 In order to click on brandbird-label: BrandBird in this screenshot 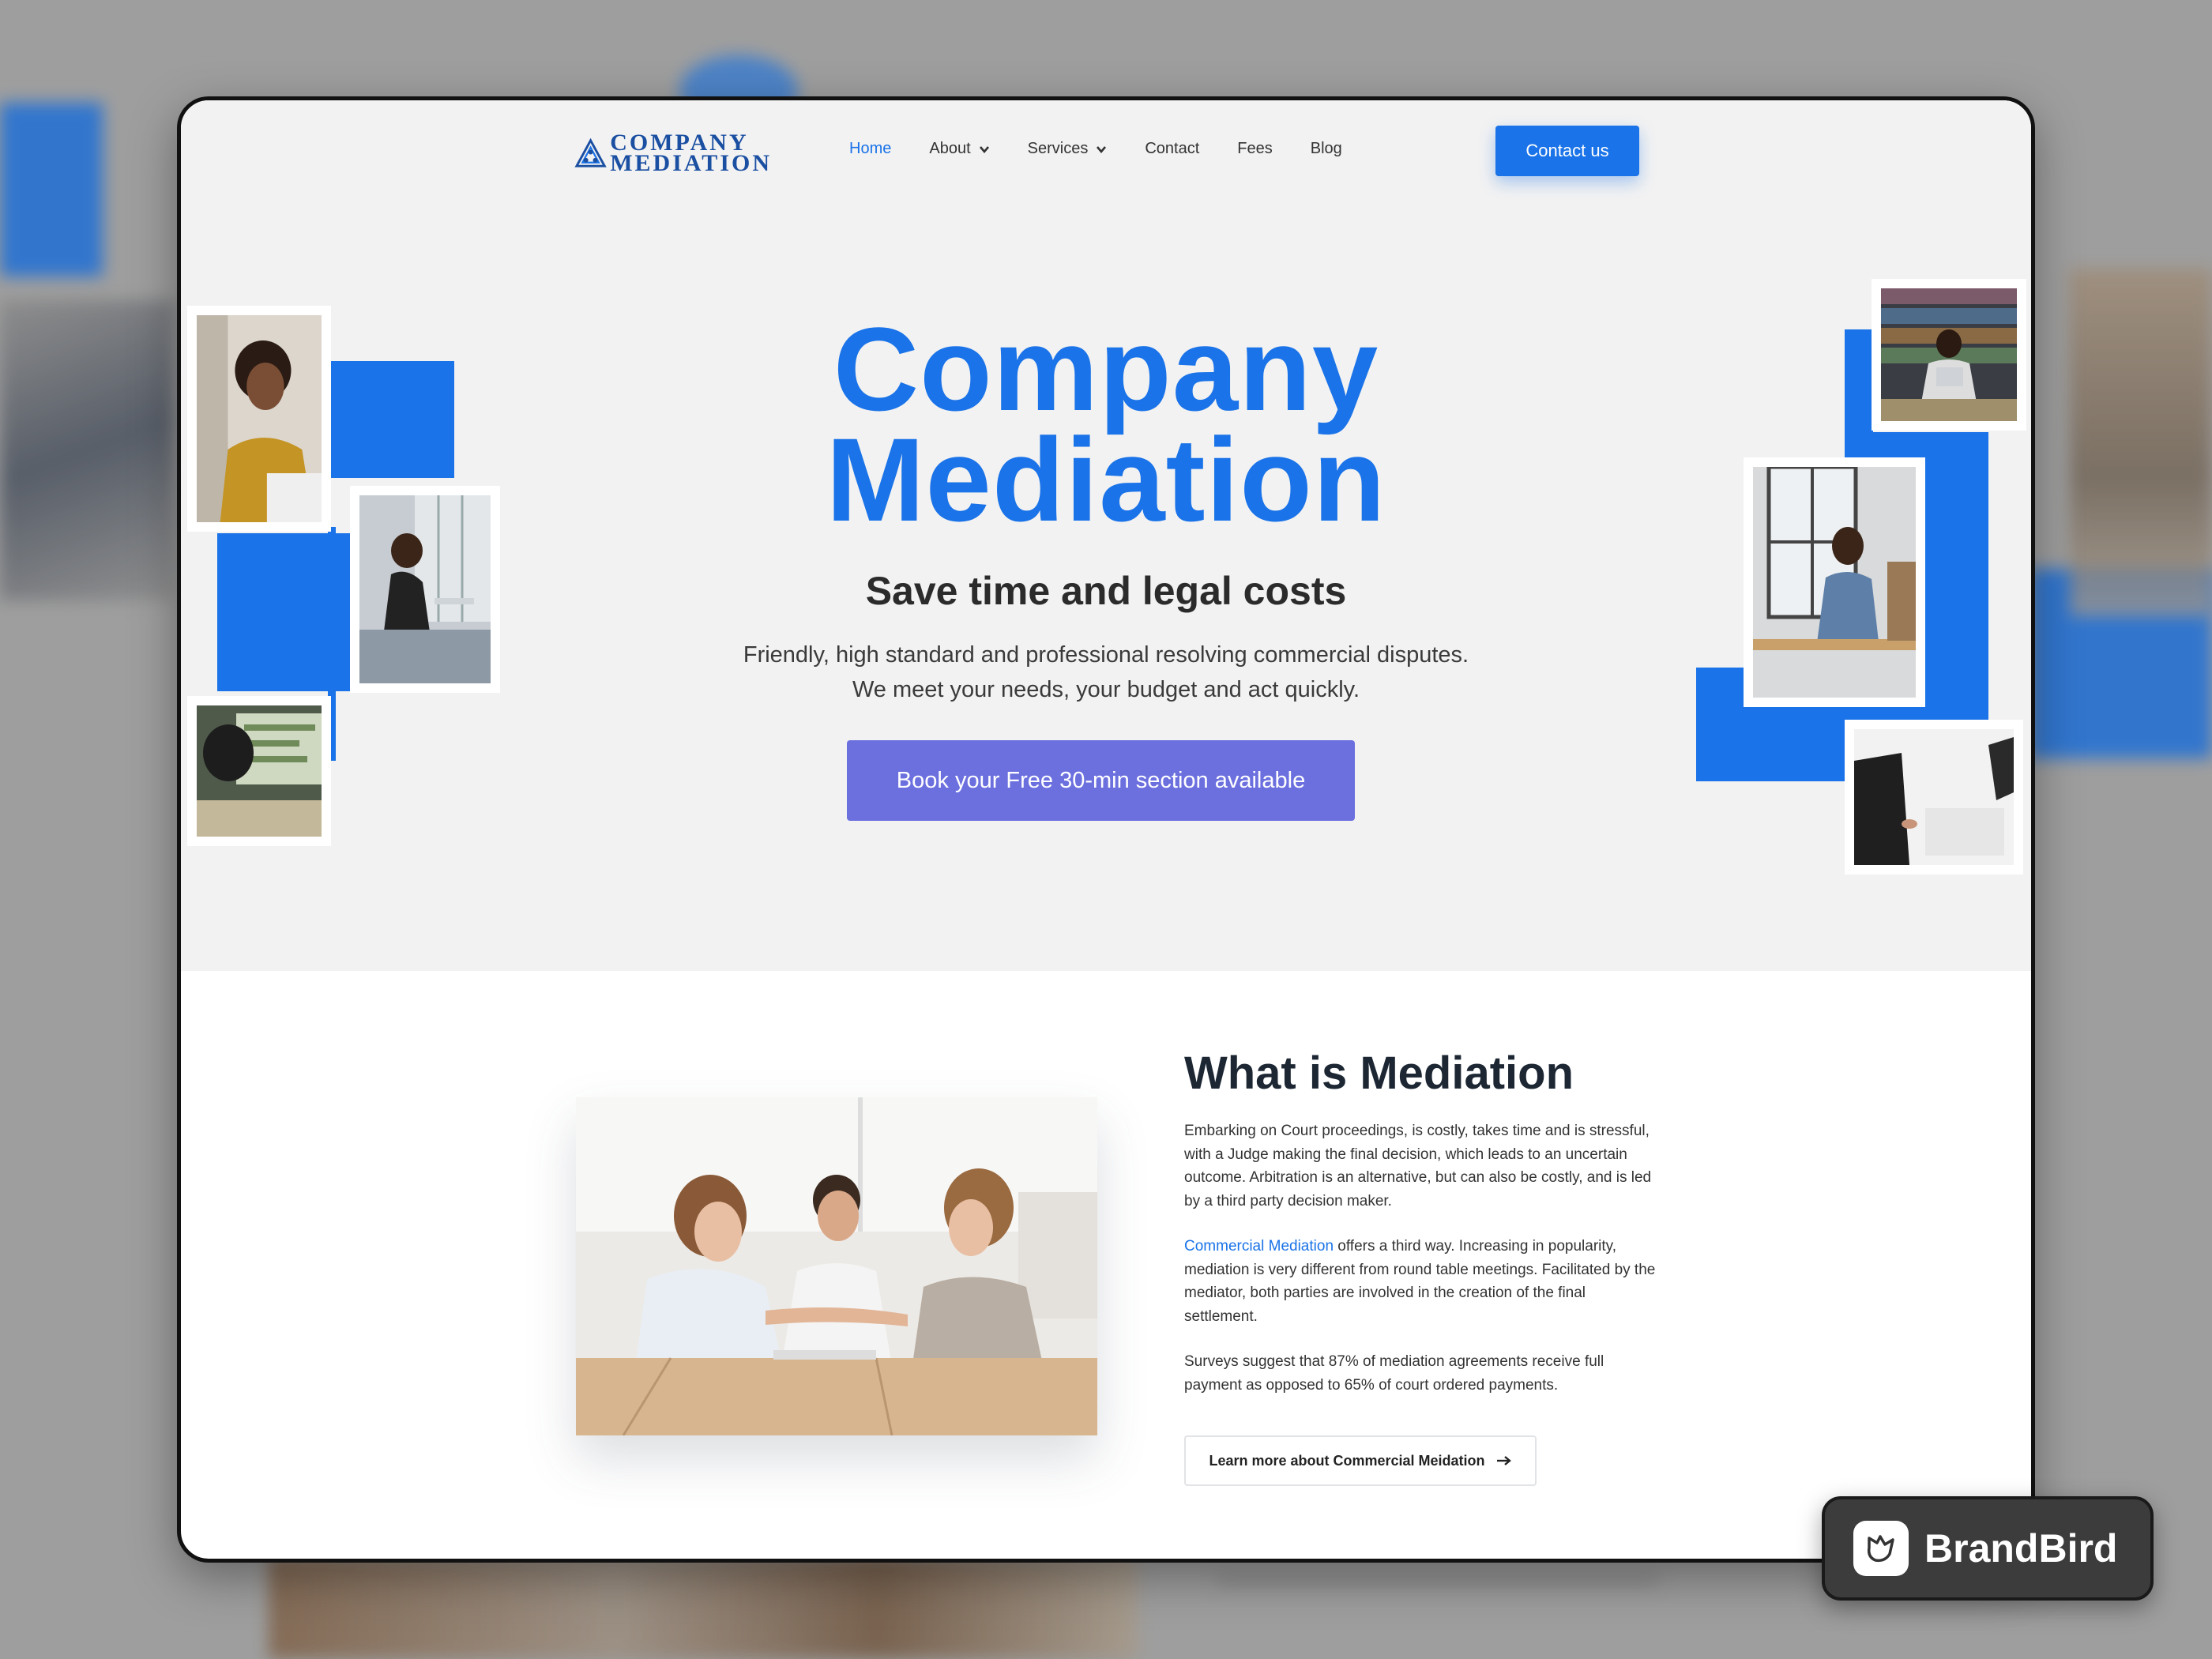, I will do `click(2021, 1549)`.